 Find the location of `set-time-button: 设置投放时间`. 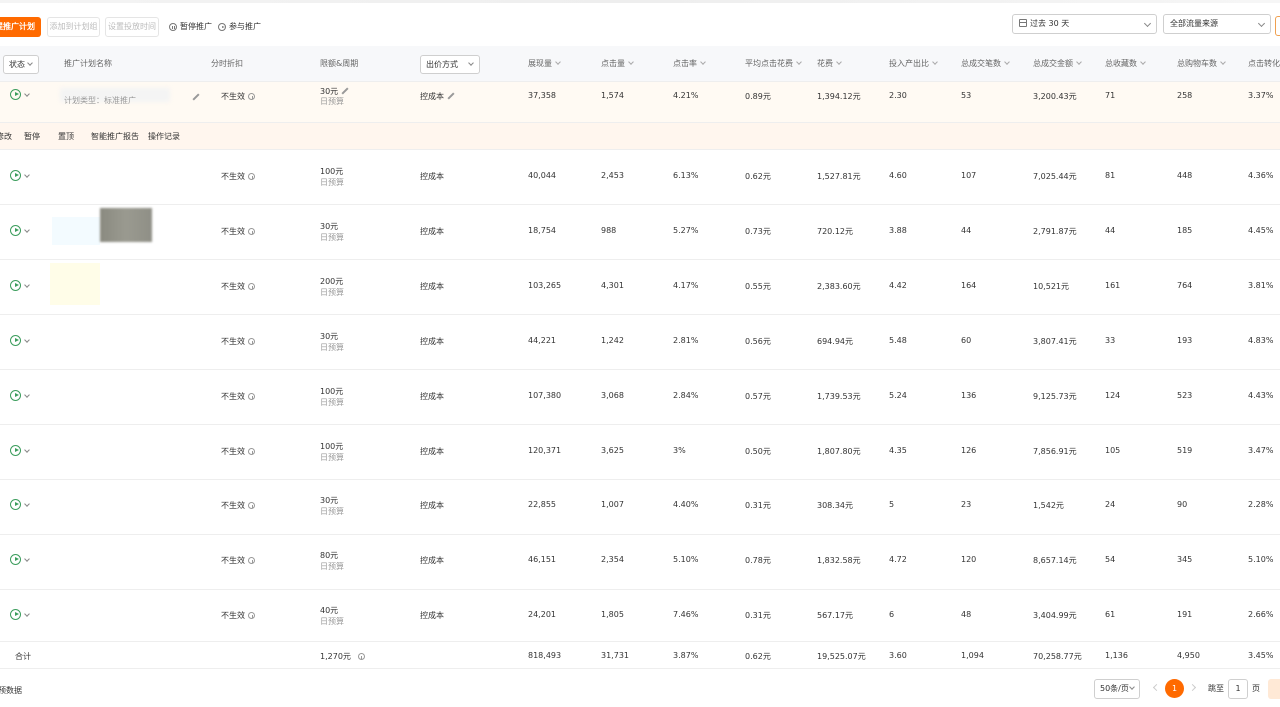

set-time-button: 设置投放时间 is located at coordinates (132, 27).